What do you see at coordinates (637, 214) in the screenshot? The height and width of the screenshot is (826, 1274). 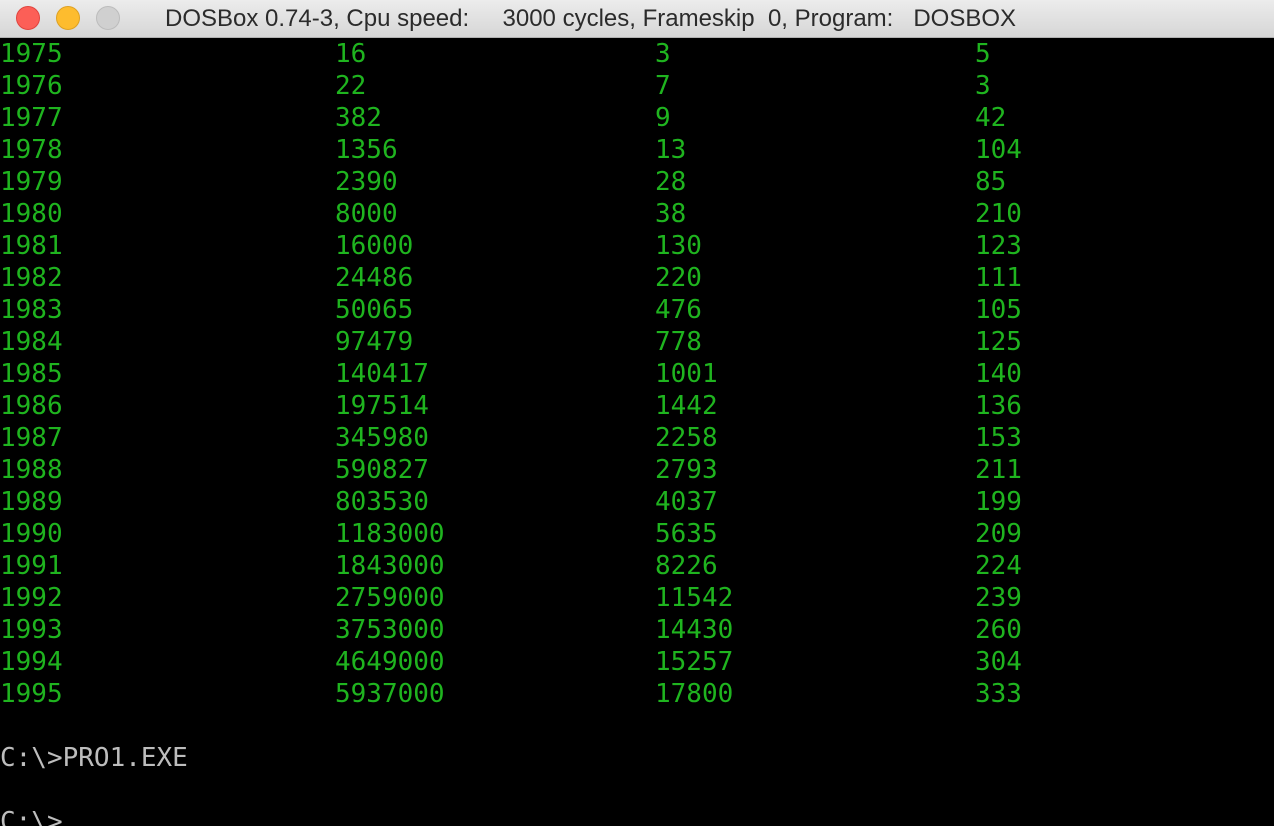 I see `output-row: 1980 8000 38 210` at bounding box center [637, 214].